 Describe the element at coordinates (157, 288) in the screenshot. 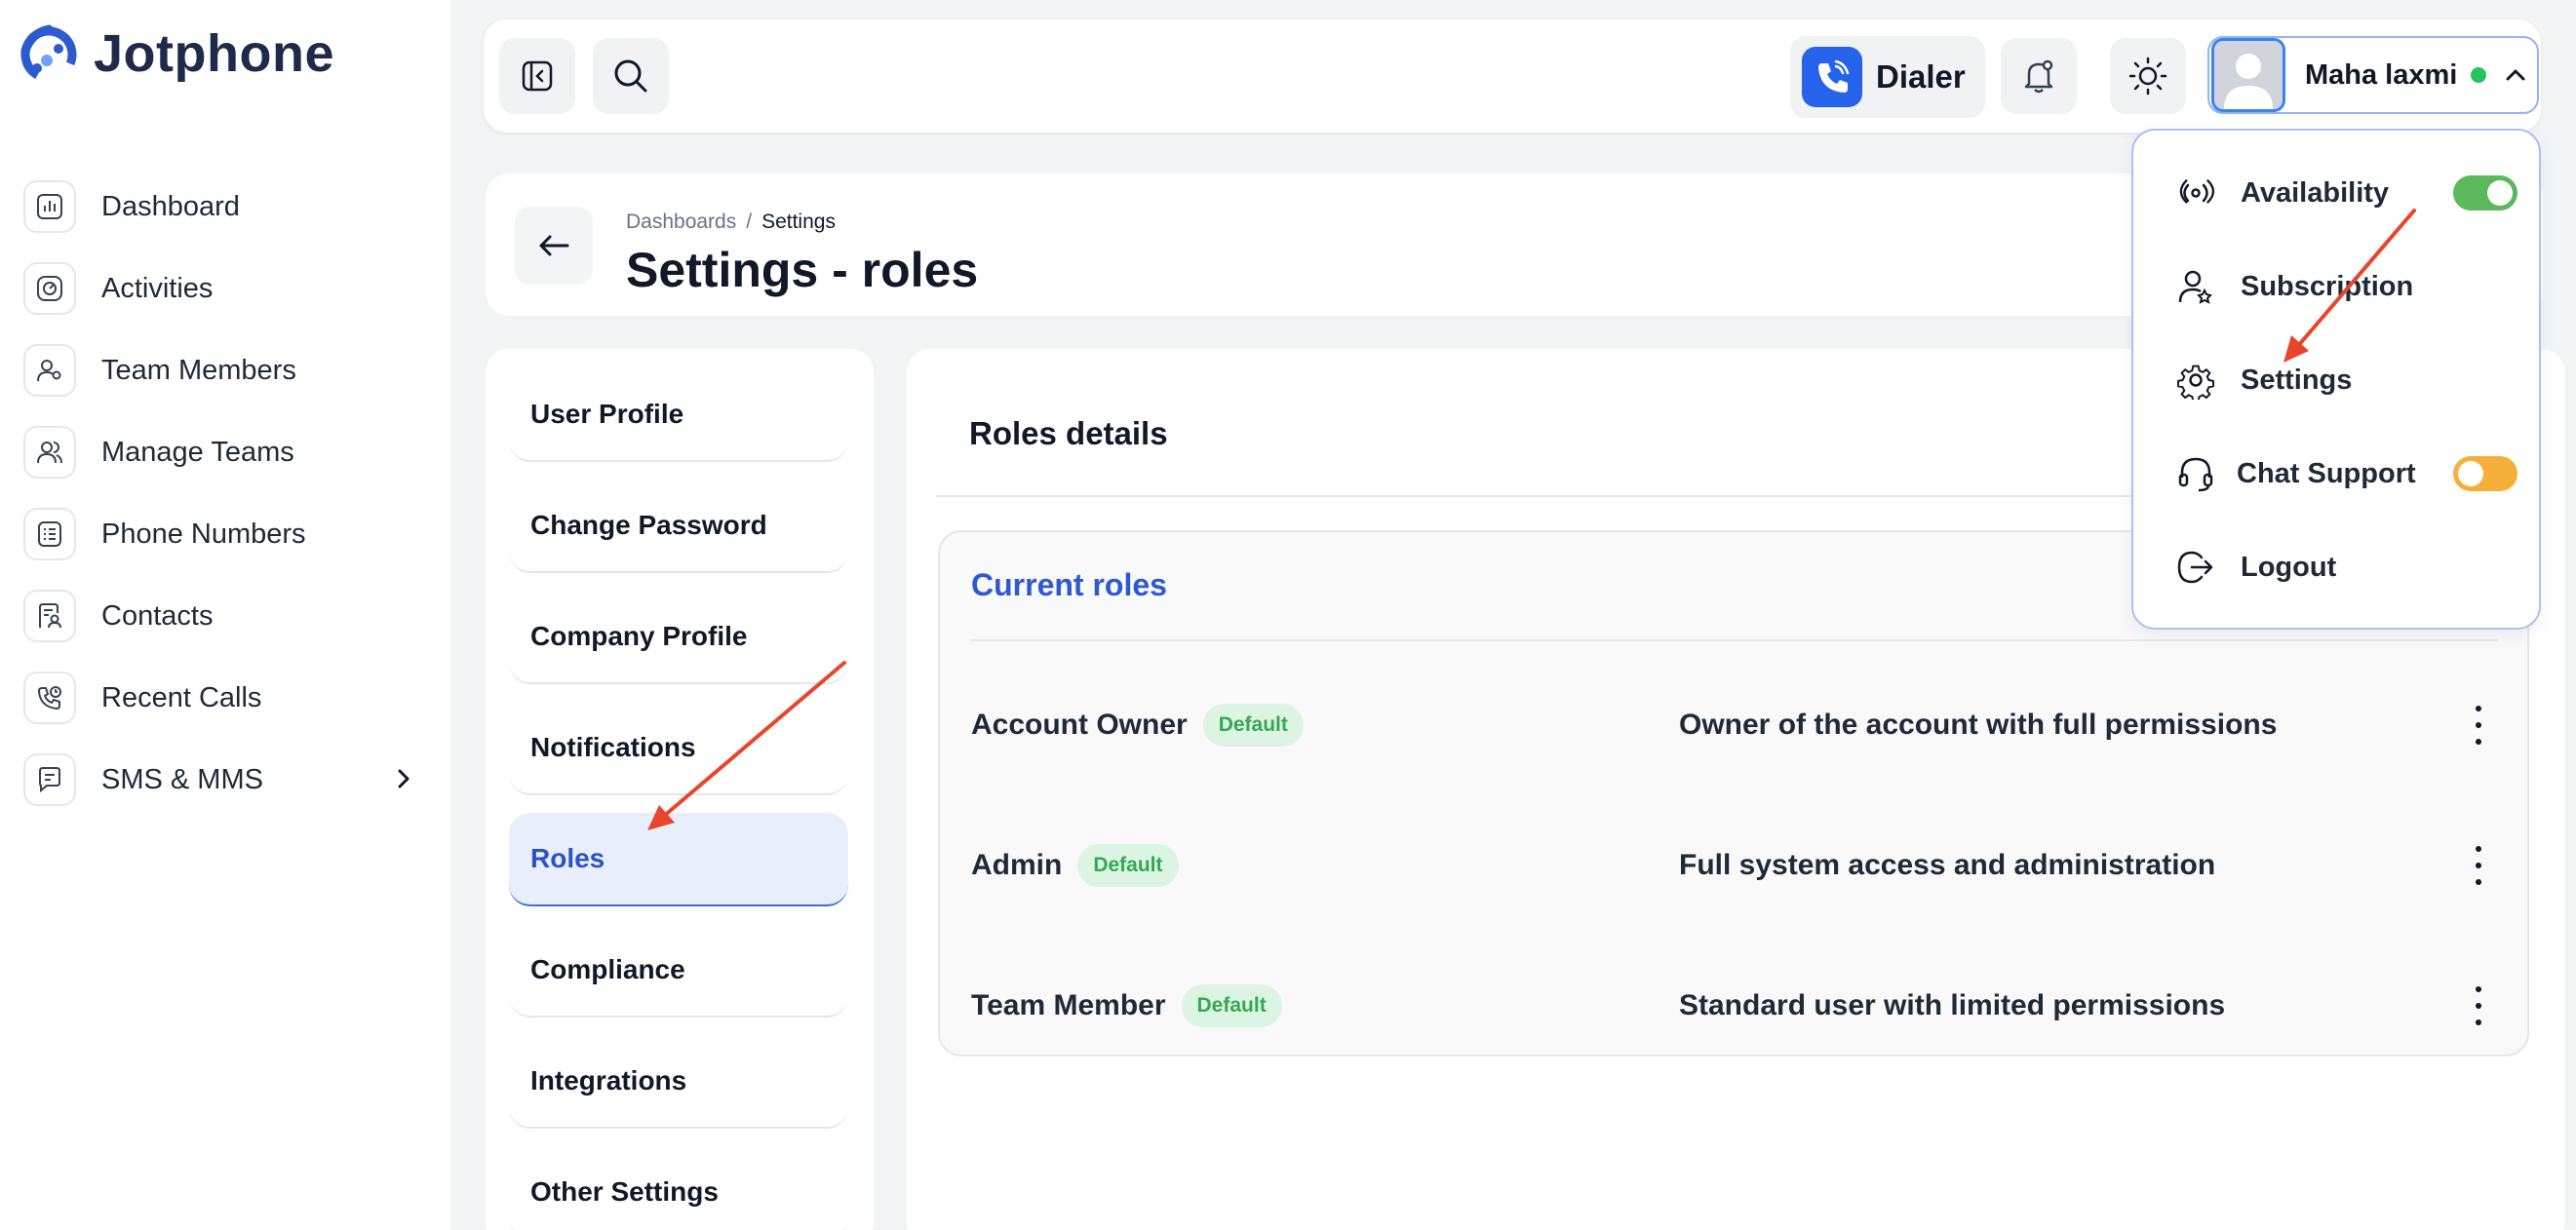

I see `sidebar-item-label: Activities` at that location.